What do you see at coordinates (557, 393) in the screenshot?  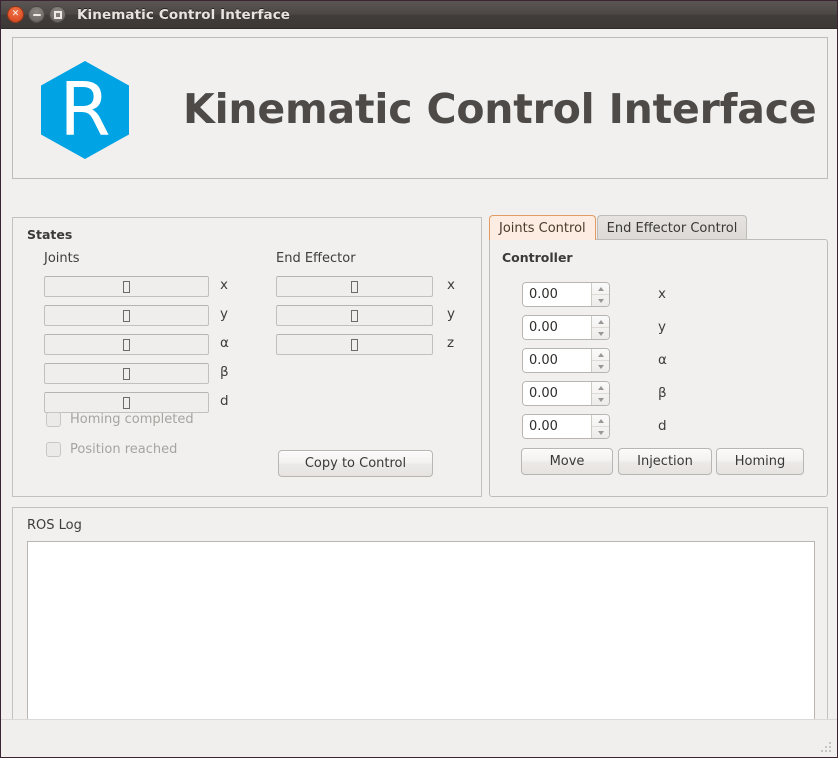 I see `controller-beta-value: 0.00` at bounding box center [557, 393].